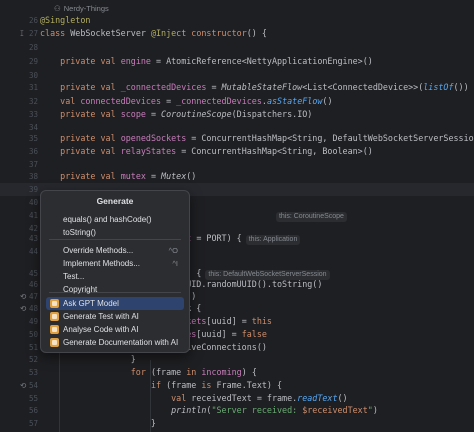 This screenshot has width=474, height=432. What do you see at coordinates (33, 138) in the screenshot?
I see `line-number: 35` at bounding box center [33, 138].